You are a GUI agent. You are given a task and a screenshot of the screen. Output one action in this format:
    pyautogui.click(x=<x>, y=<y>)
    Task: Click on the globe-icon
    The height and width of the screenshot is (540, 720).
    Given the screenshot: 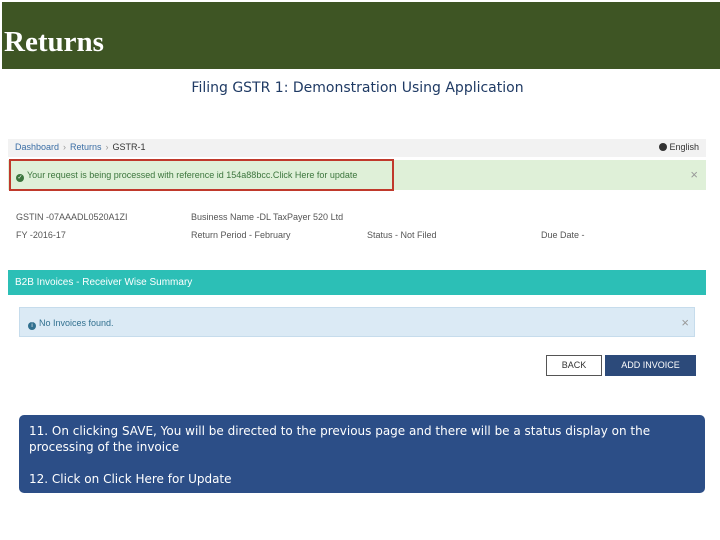 What is the action you would take?
    pyautogui.click(x=663, y=147)
    